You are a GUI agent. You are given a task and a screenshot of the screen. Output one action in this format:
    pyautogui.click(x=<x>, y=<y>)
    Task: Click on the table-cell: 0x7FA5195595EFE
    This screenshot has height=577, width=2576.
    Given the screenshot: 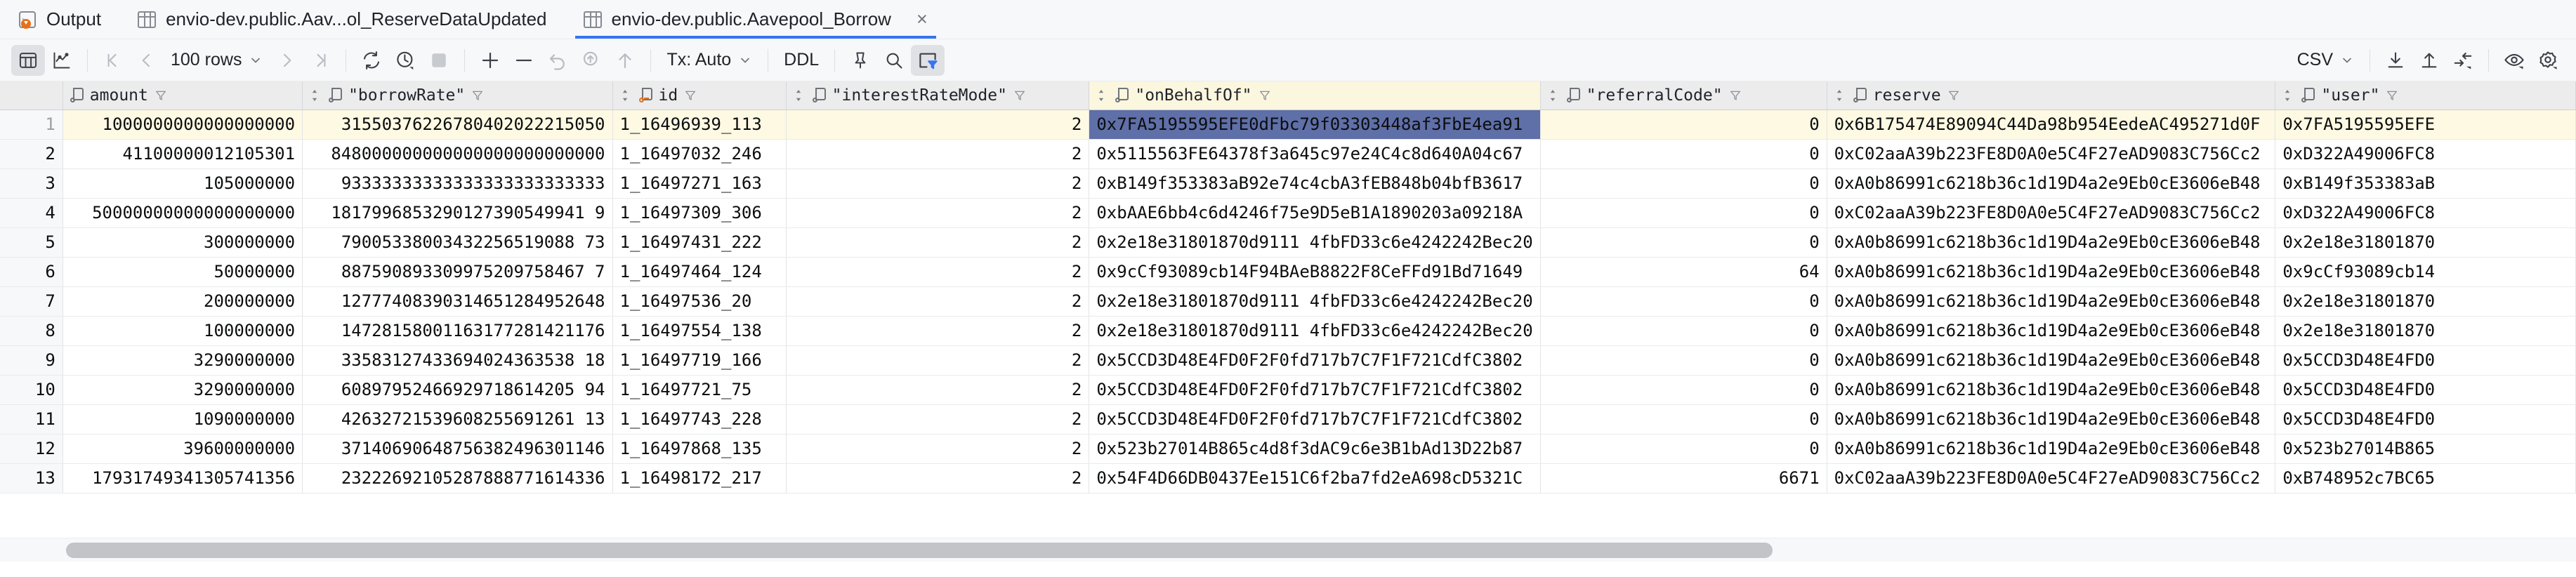 What is the action you would take?
    pyautogui.click(x=2425, y=125)
    